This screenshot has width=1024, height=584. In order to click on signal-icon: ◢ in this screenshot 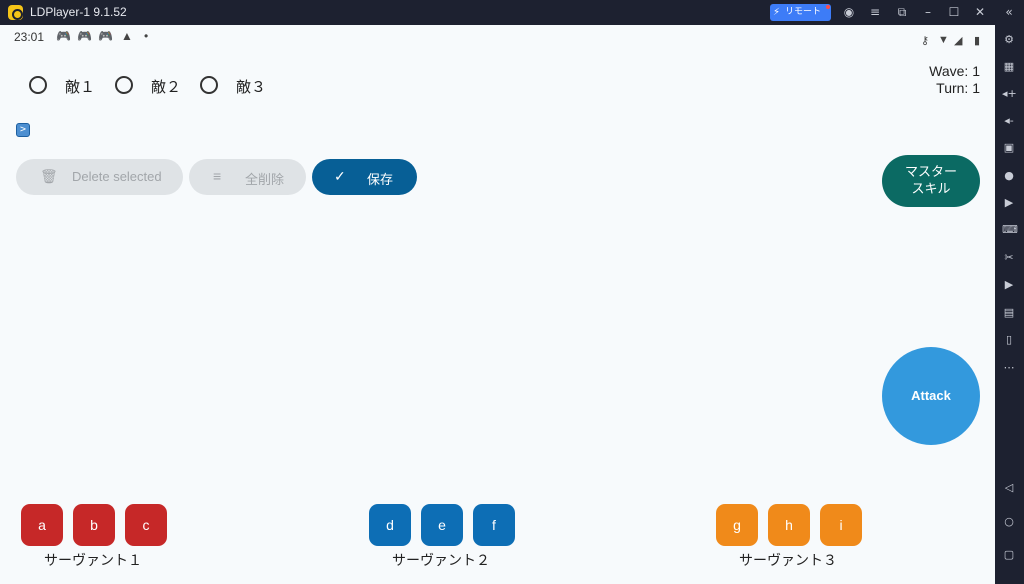, I will do `click(958, 41)`.